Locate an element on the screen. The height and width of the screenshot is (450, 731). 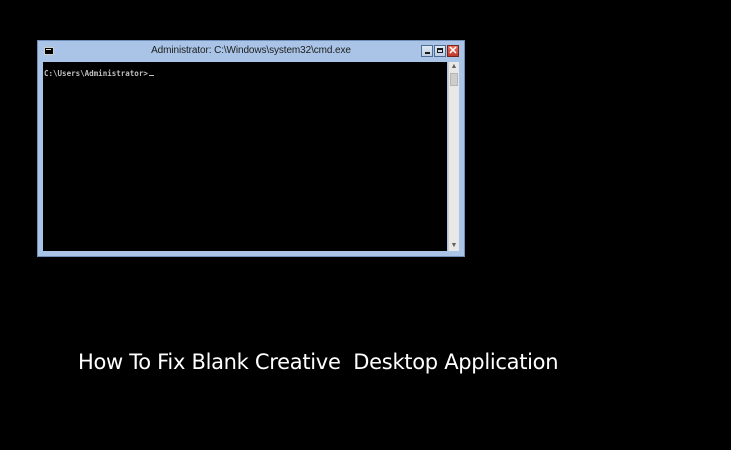
maximize-icon is located at coordinates (440, 50).